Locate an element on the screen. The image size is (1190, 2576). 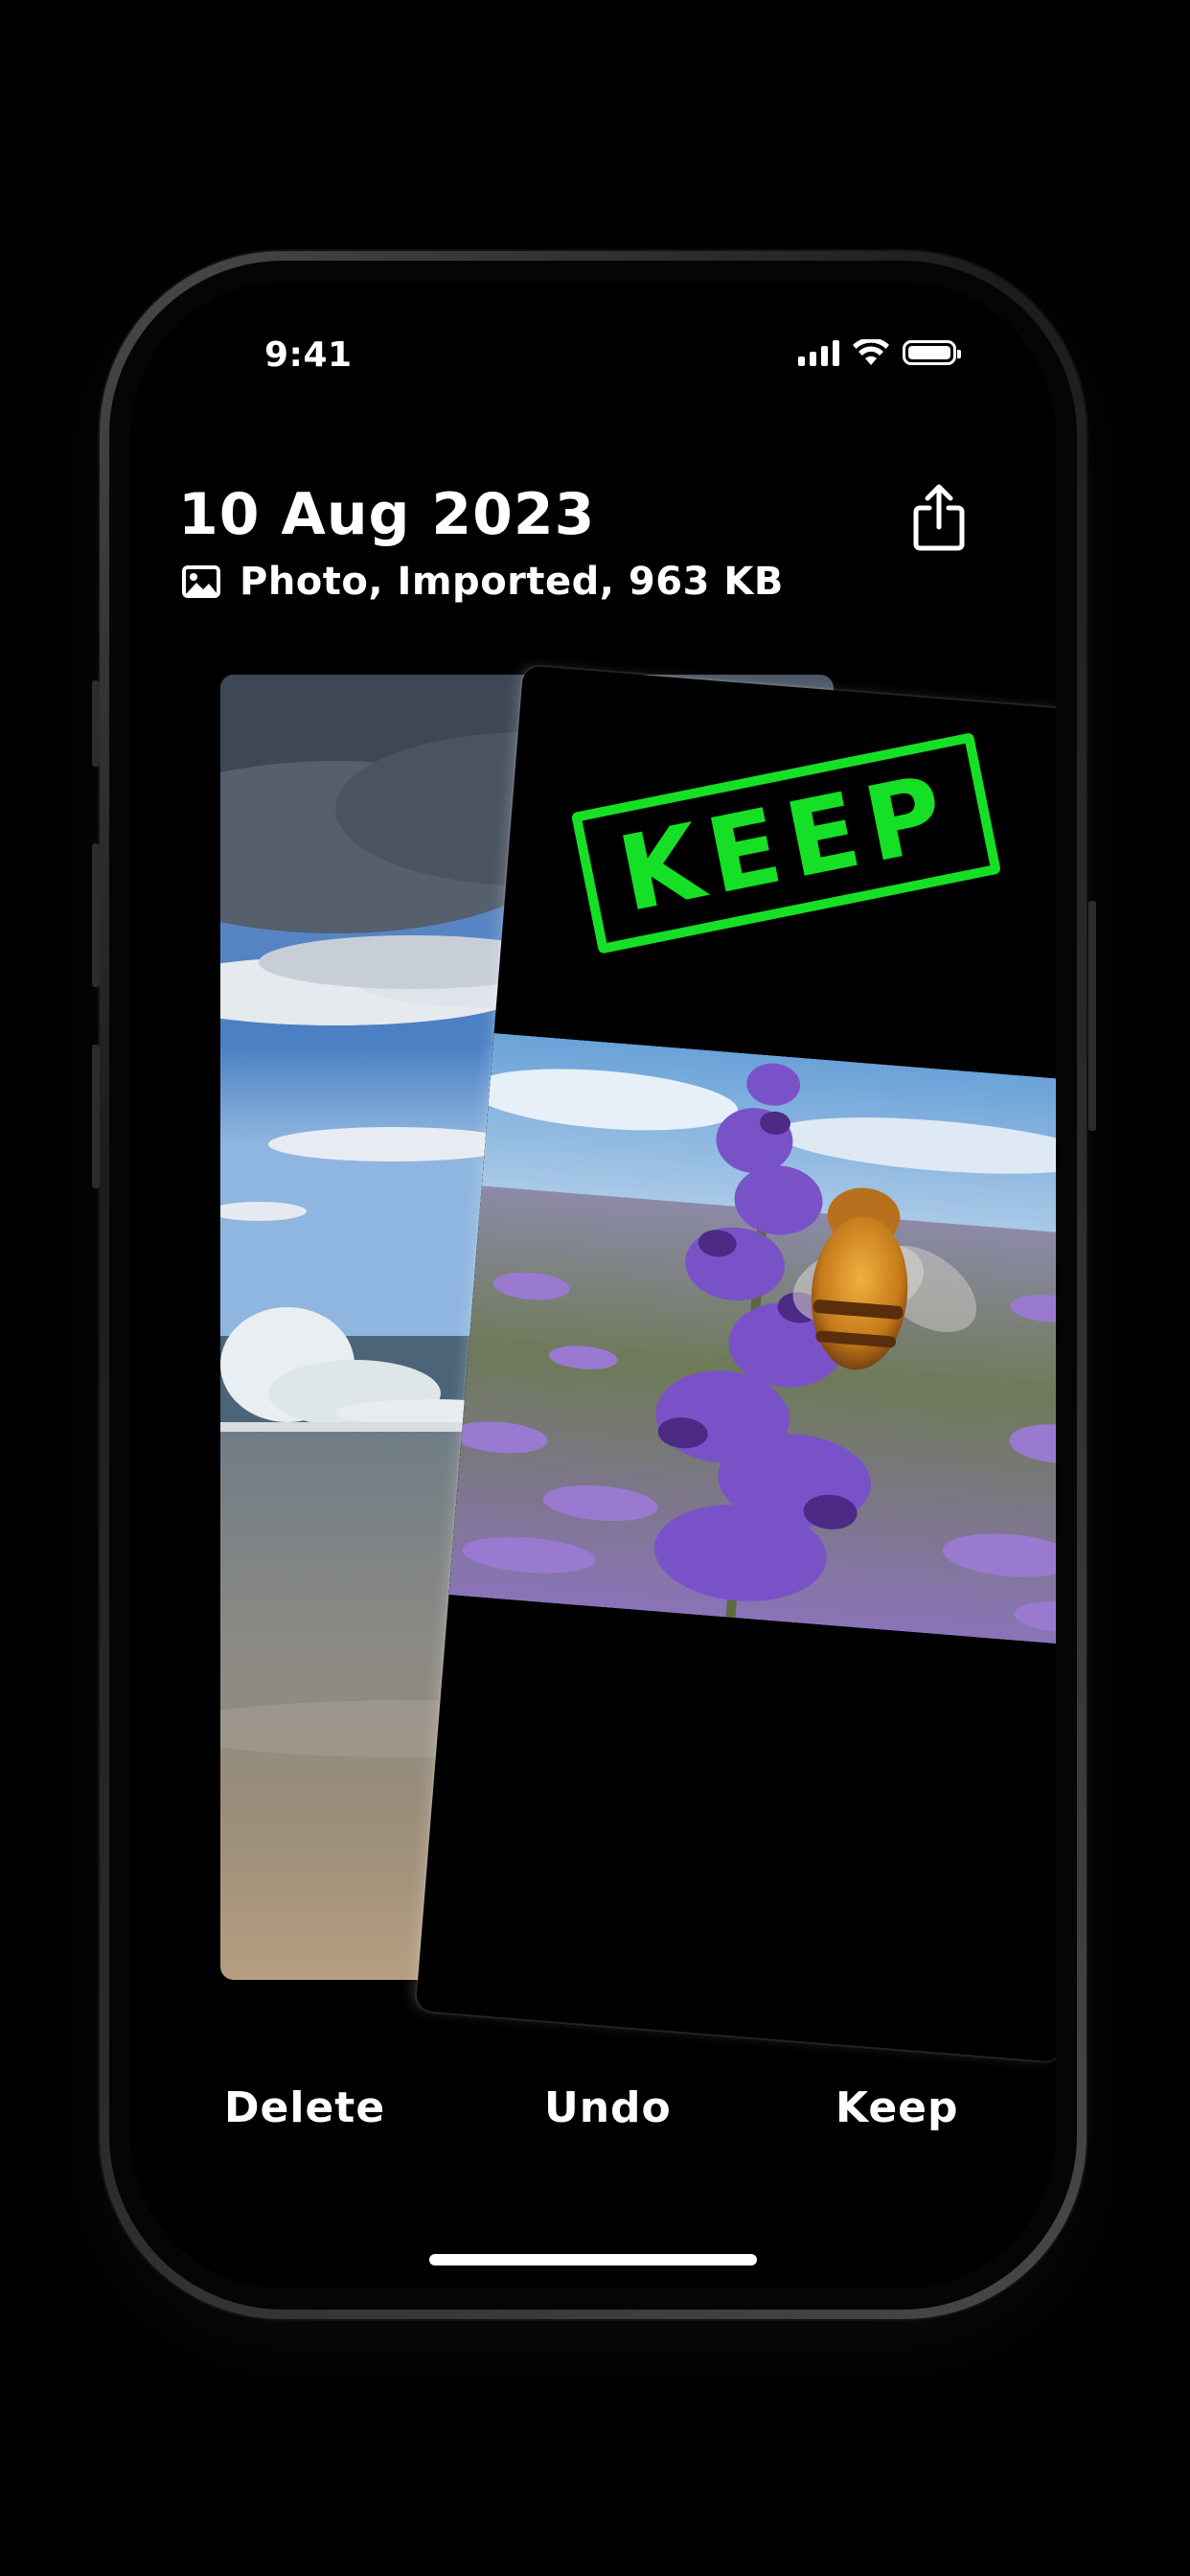
action-hardware-button is located at coordinates (96, 723).